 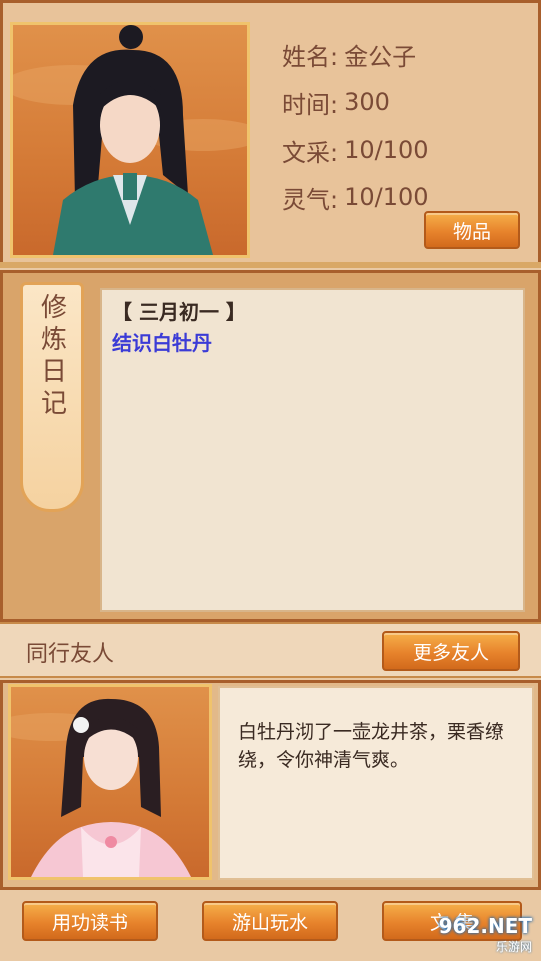 I want to click on companion-portrait, so click(x=110, y=782).